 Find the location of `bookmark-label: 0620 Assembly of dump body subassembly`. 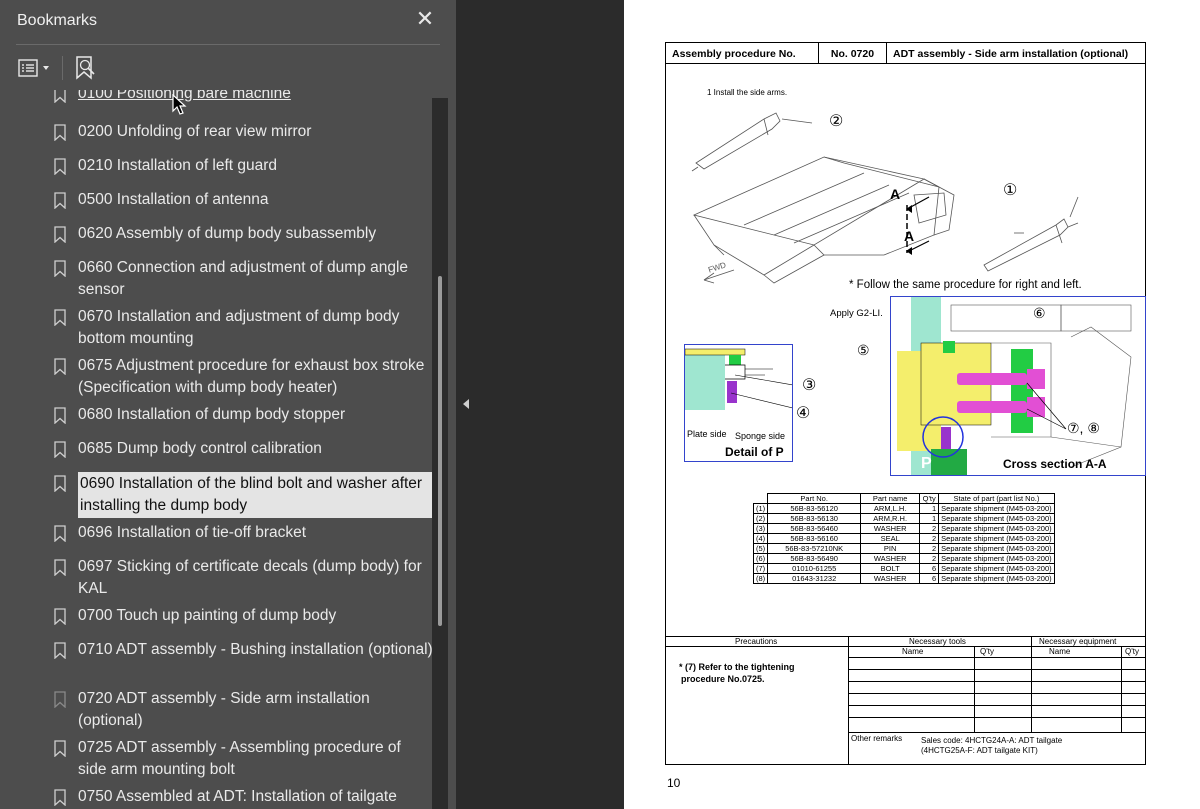

bookmark-label: 0620 Assembly of dump body subassembly is located at coordinates (227, 233).